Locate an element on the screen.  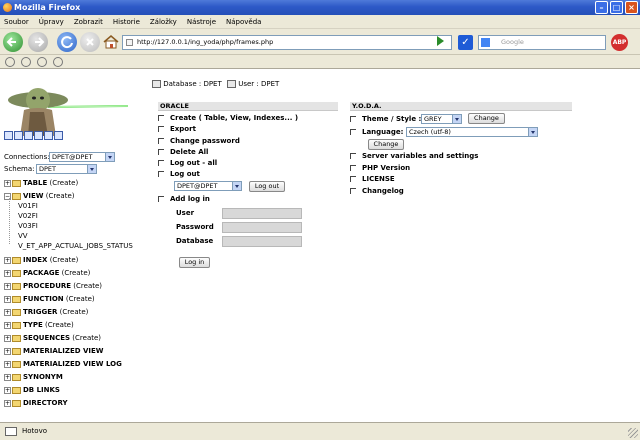
theme-select: GREY is located at coordinates (441, 119).